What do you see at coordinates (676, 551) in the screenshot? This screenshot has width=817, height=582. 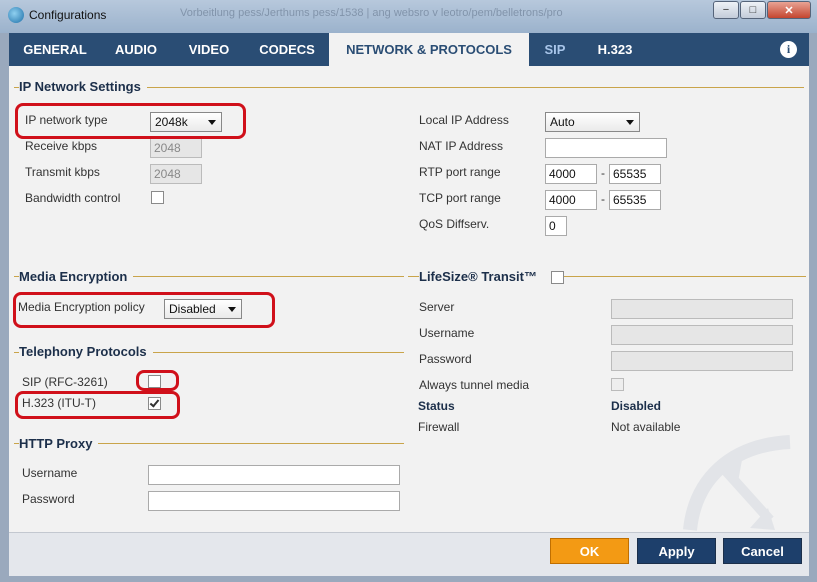 I see `apply-button: Apply` at bounding box center [676, 551].